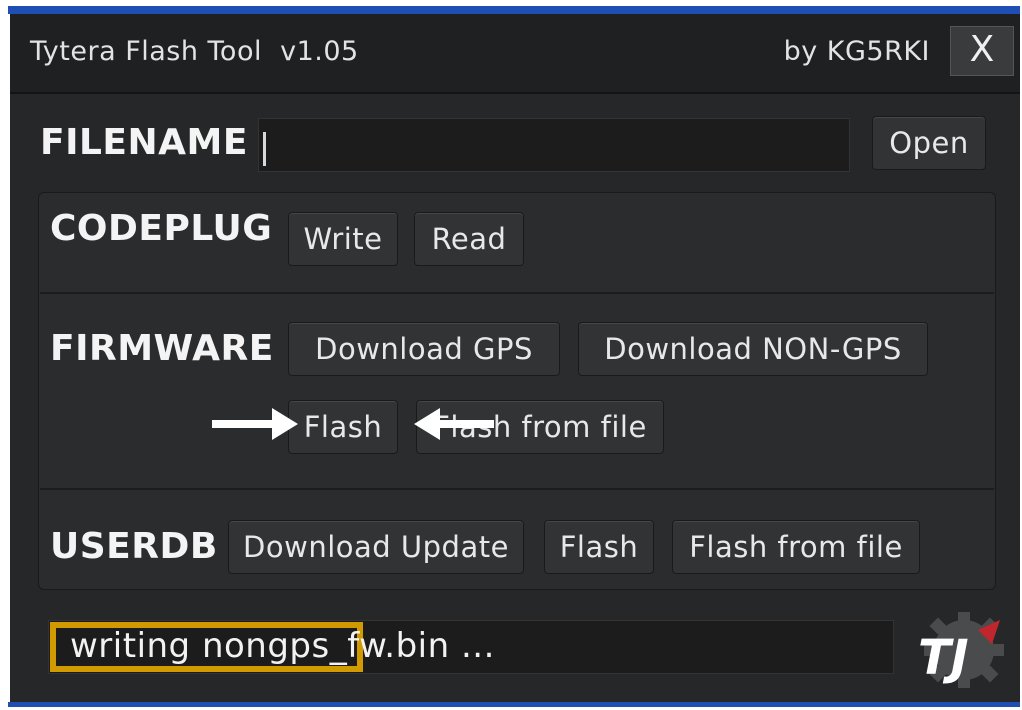  What do you see at coordinates (134, 546) in the screenshot?
I see `userdb-label: USERDB` at bounding box center [134, 546].